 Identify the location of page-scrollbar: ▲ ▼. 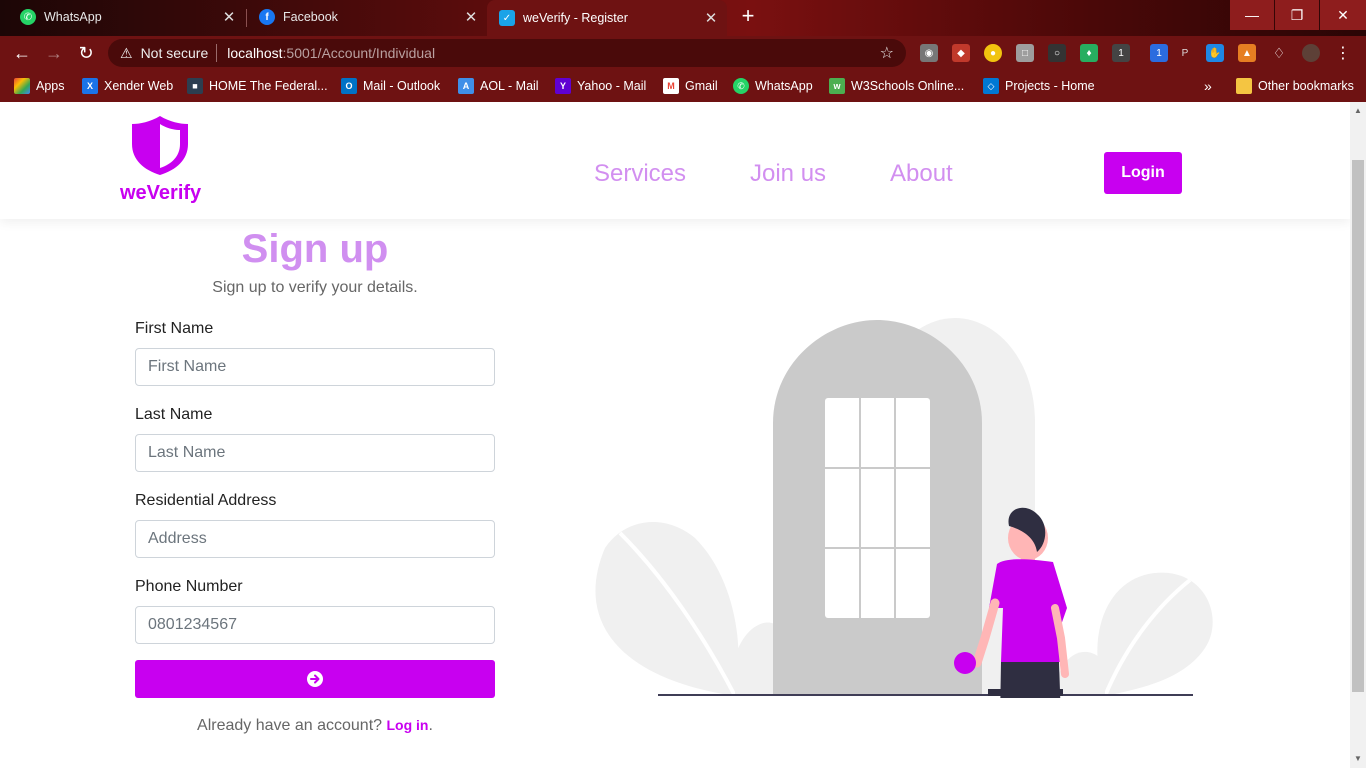
(1358, 435).